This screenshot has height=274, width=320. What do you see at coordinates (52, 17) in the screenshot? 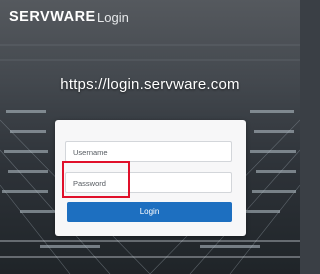
I see `brand-logo-text: SERVWARE` at bounding box center [52, 17].